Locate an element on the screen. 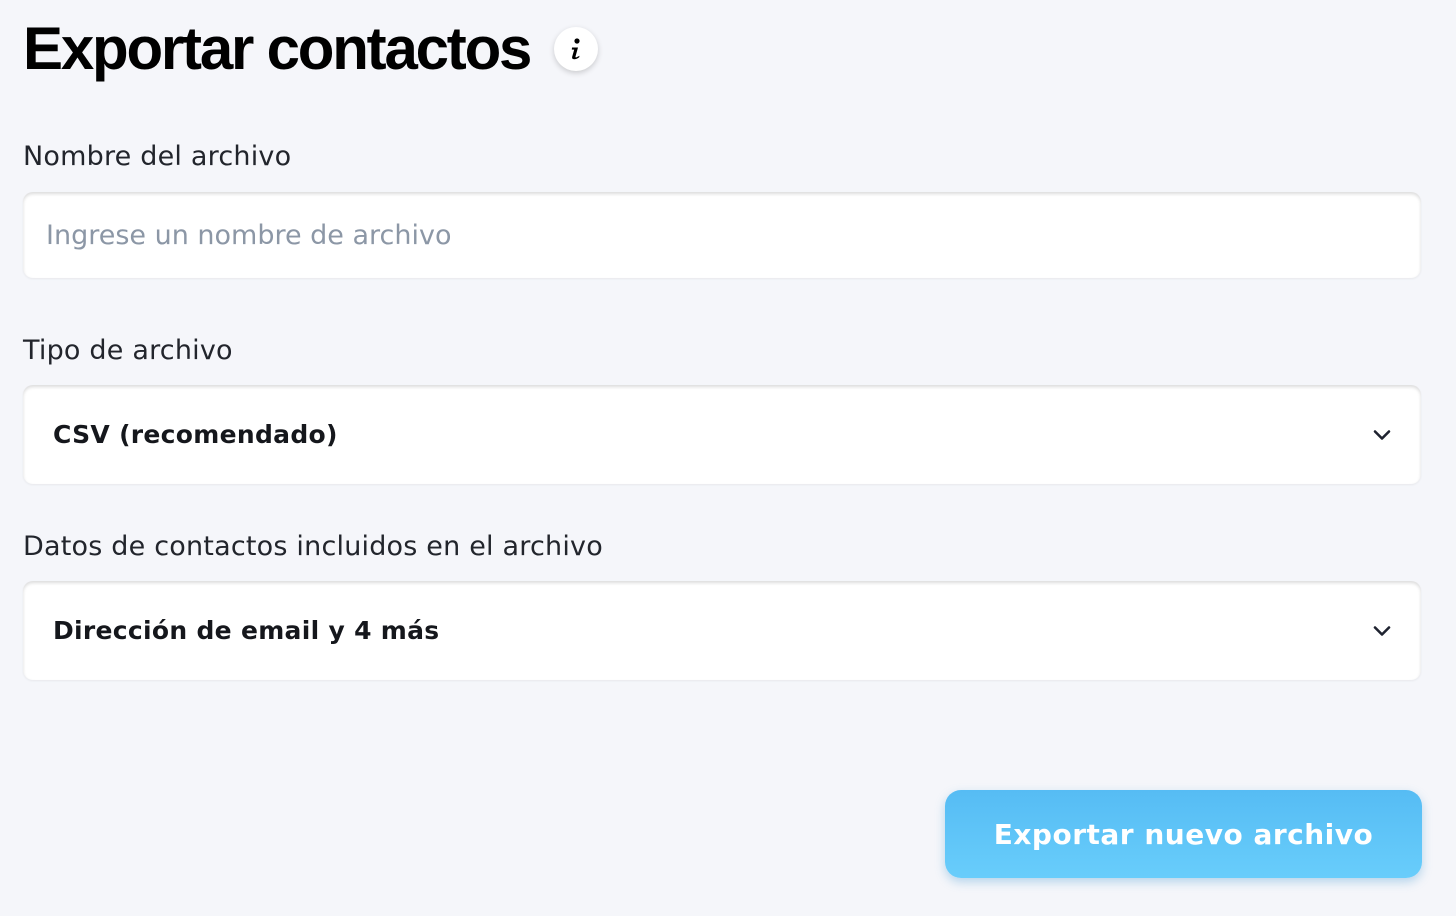 This screenshot has height=916, width=1456. filename-label: Nombre del archivo is located at coordinates (157, 156).